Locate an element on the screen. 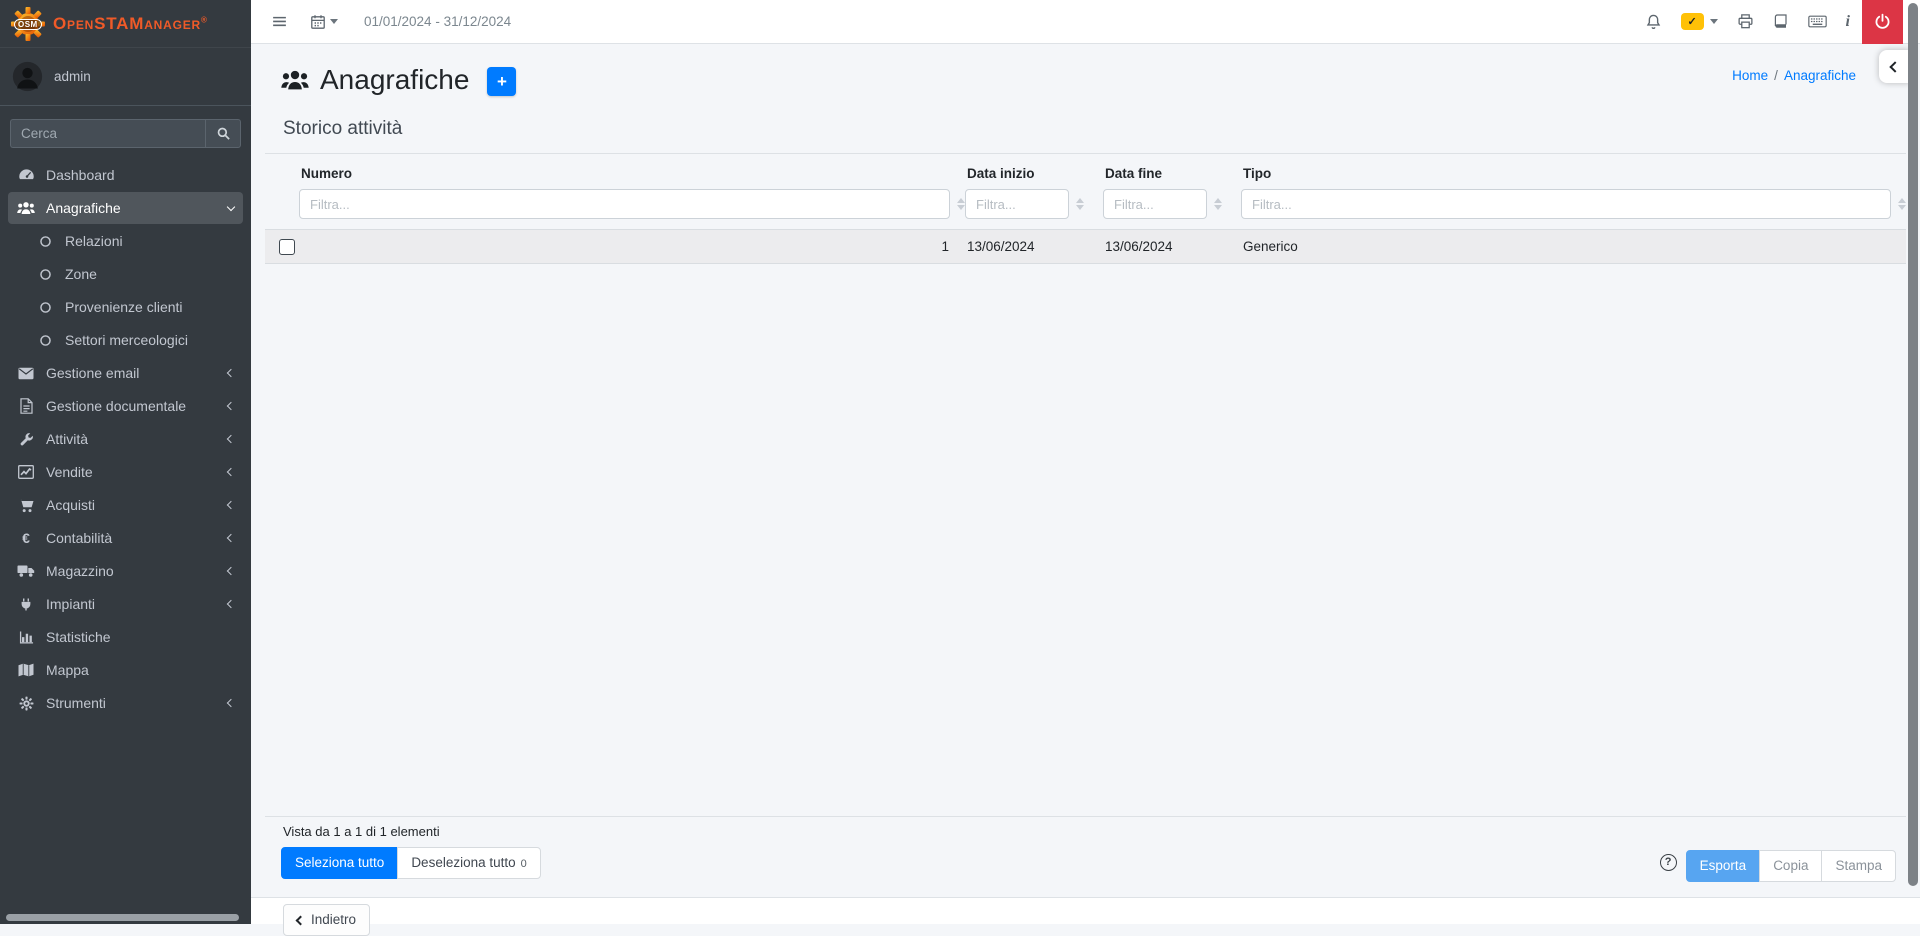 This screenshot has width=1920, height=936. brand: OSM OpenSTAManager® is located at coordinates (125, 24).